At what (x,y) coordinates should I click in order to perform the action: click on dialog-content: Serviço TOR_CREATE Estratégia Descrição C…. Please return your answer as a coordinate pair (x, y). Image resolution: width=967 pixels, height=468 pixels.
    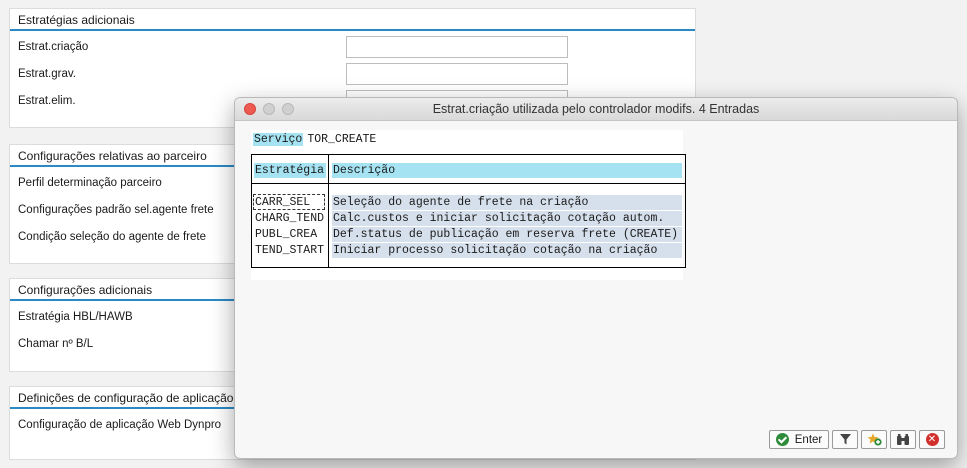
    Looking at the image, I should click on (468, 205).